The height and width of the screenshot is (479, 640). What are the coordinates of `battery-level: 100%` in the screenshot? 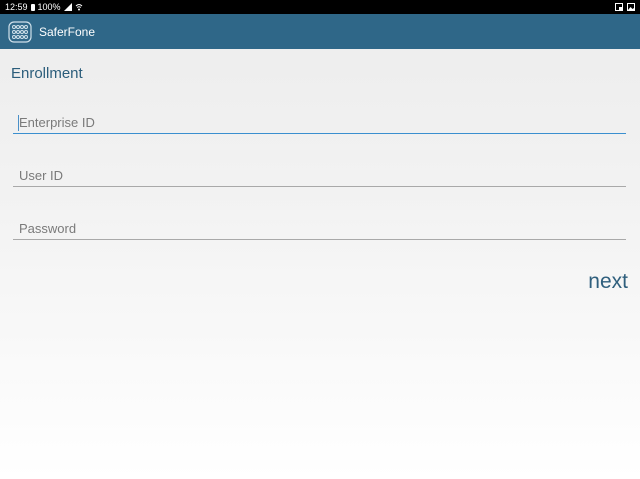 It's located at (49, 7).